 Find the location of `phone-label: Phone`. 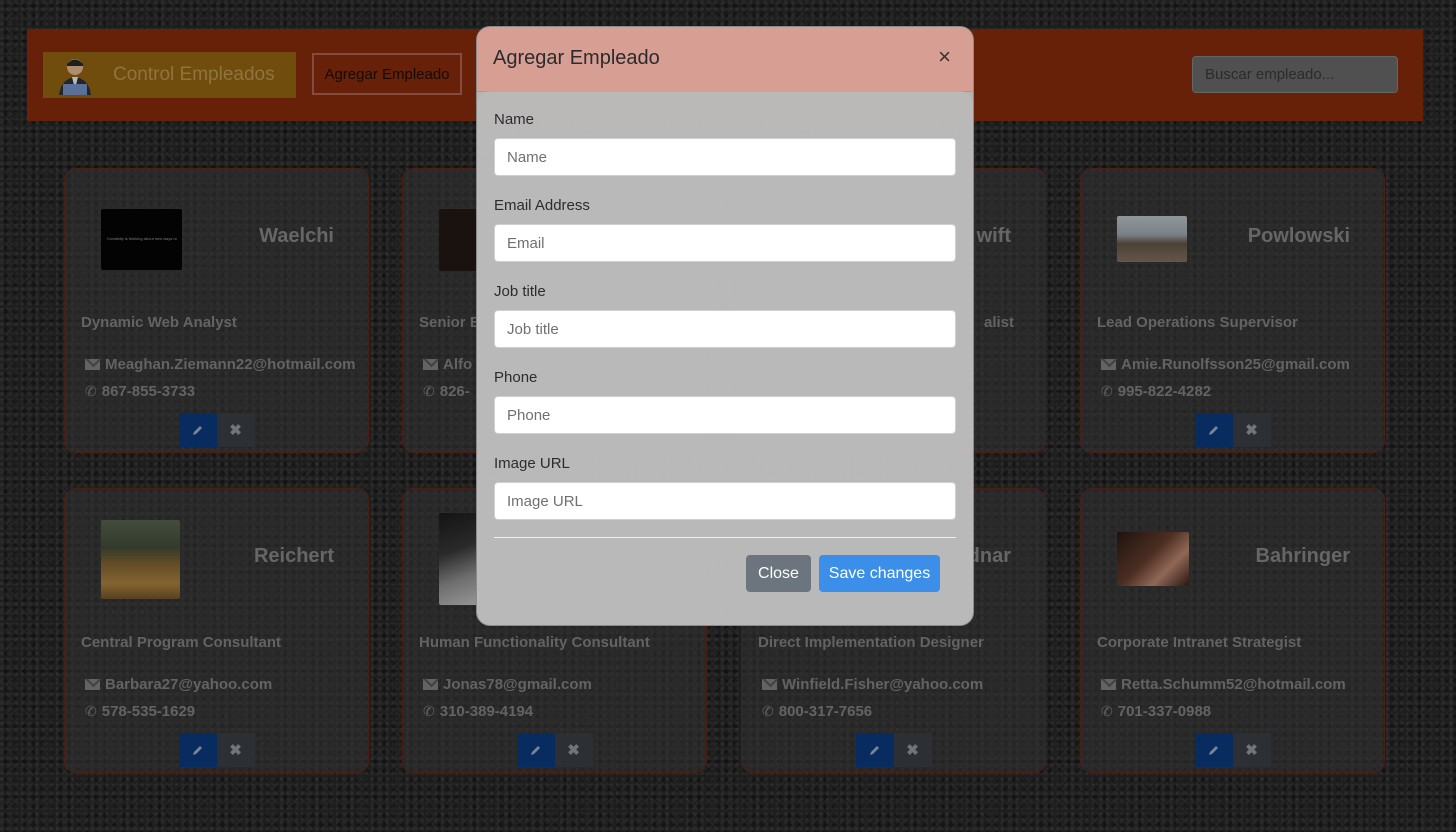

phone-label: Phone is located at coordinates (516, 377).